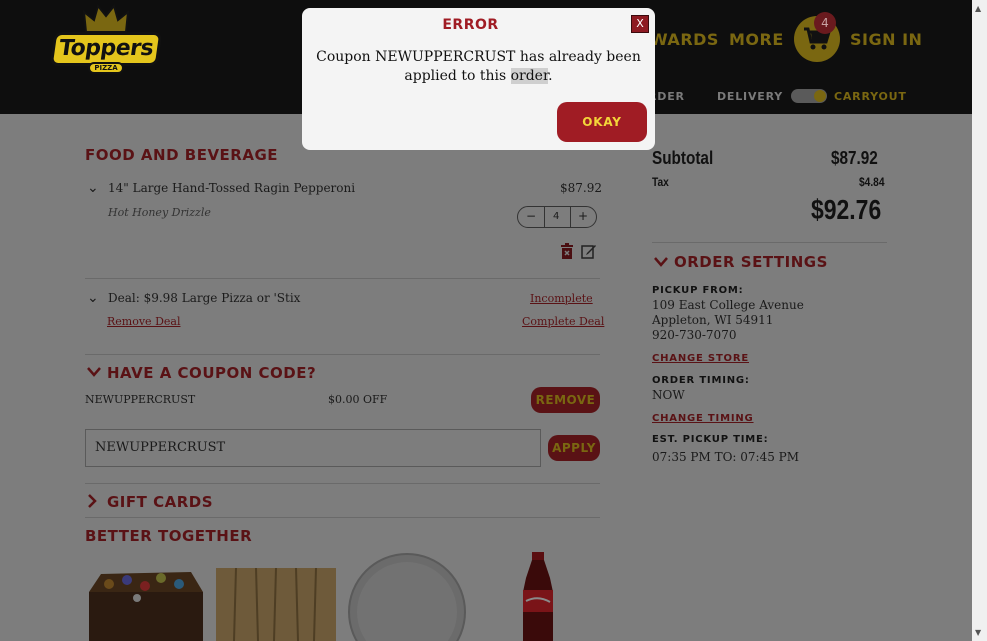 This screenshot has height=641, width=987. Describe the element at coordinates (713, 320) in the screenshot. I see `store-address-line2: Appleton, WI 54911` at that location.